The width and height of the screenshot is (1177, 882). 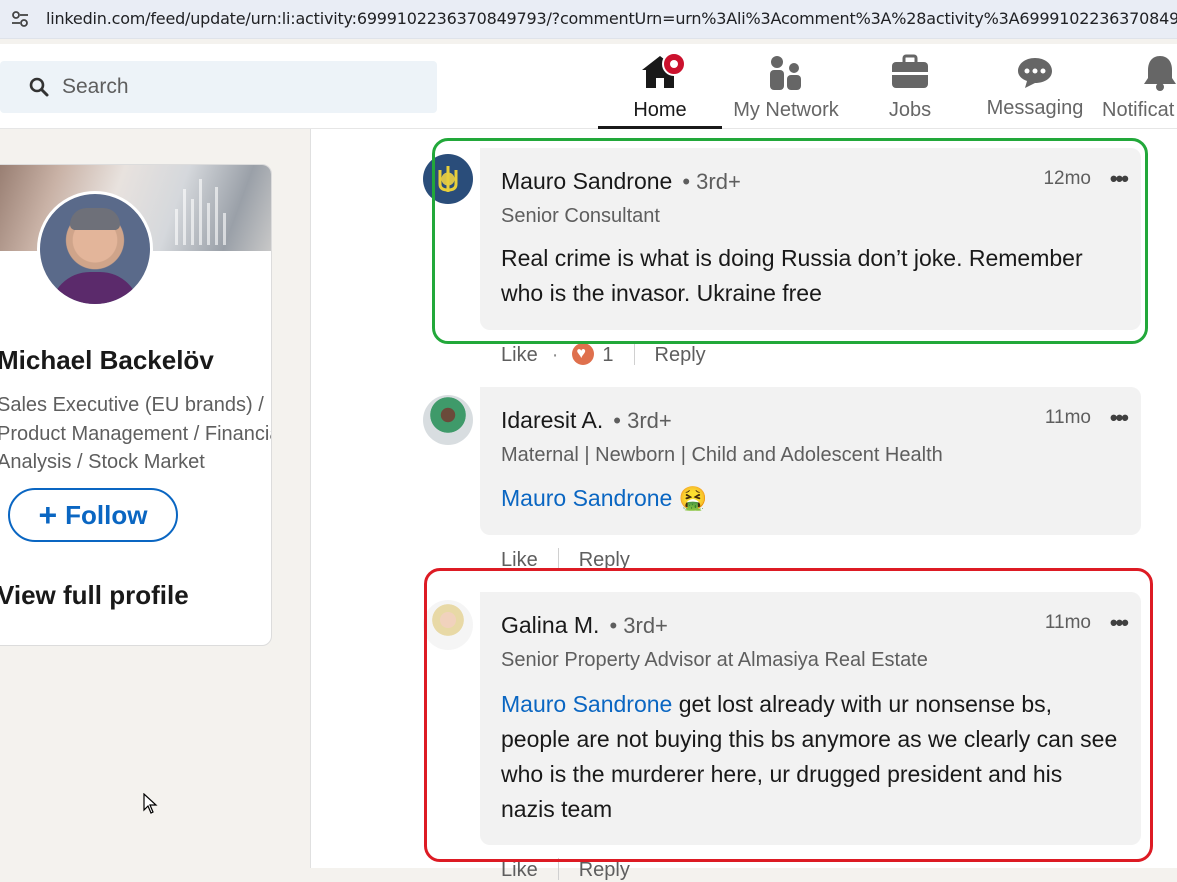 I want to click on follow-label: Follow, so click(x=106, y=515).